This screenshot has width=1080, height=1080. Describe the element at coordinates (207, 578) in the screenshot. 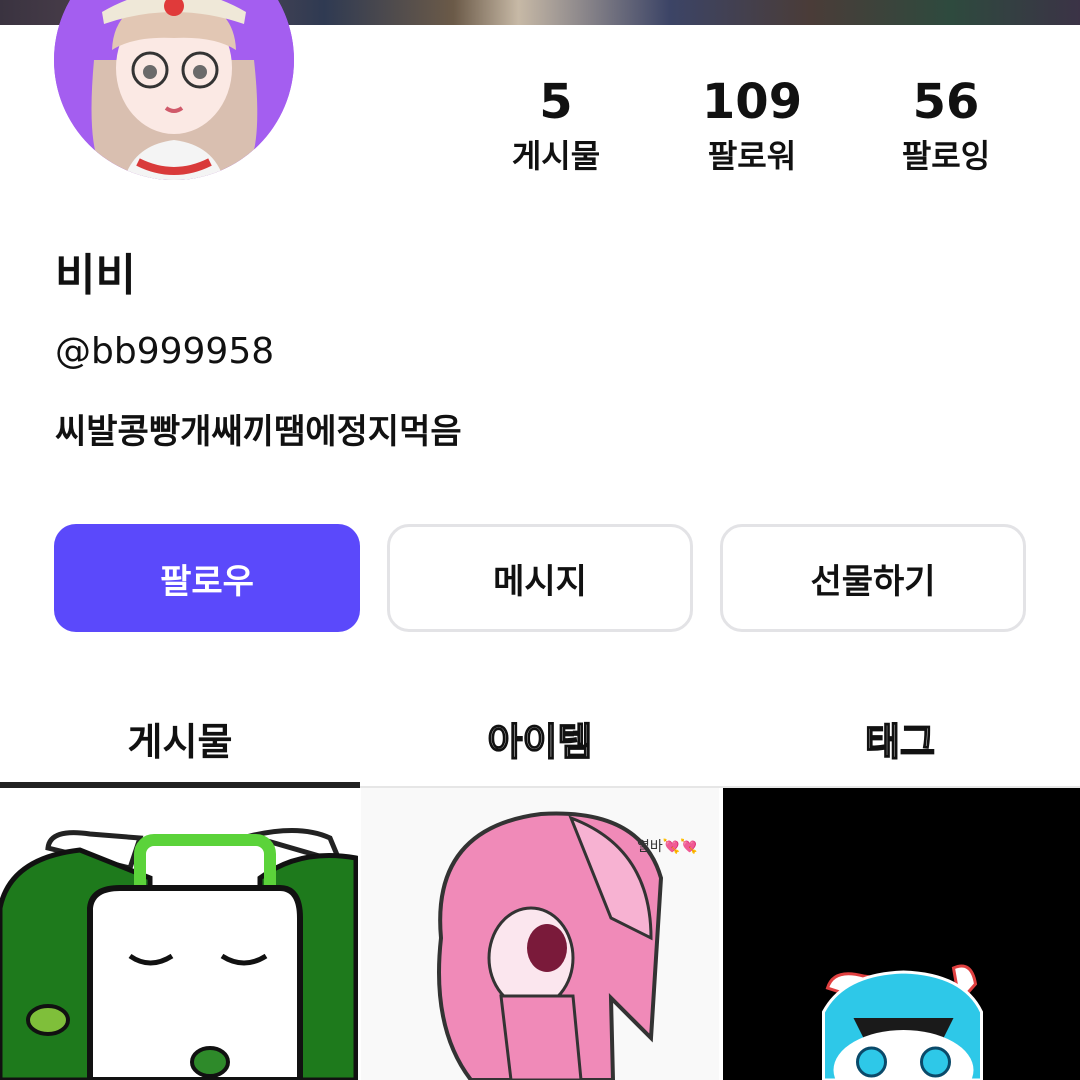

I see `follow-button: 팔로우` at that location.